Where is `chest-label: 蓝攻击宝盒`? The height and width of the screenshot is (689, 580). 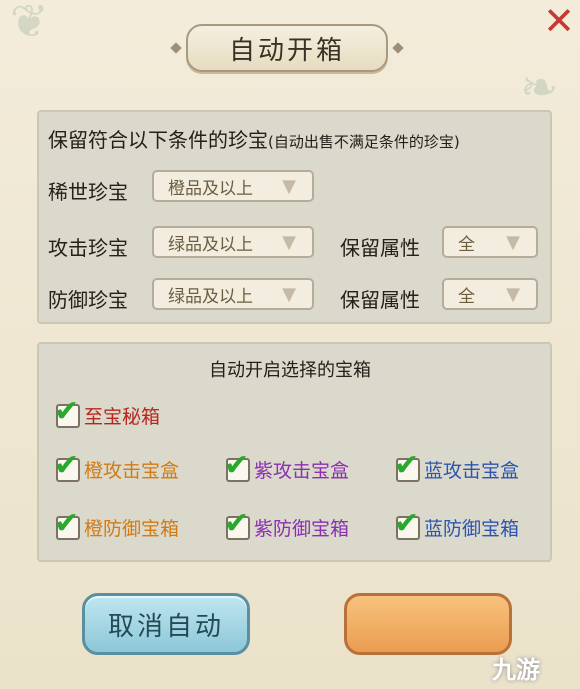 chest-label: 蓝攻击宝盒 is located at coordinates (472, 471).